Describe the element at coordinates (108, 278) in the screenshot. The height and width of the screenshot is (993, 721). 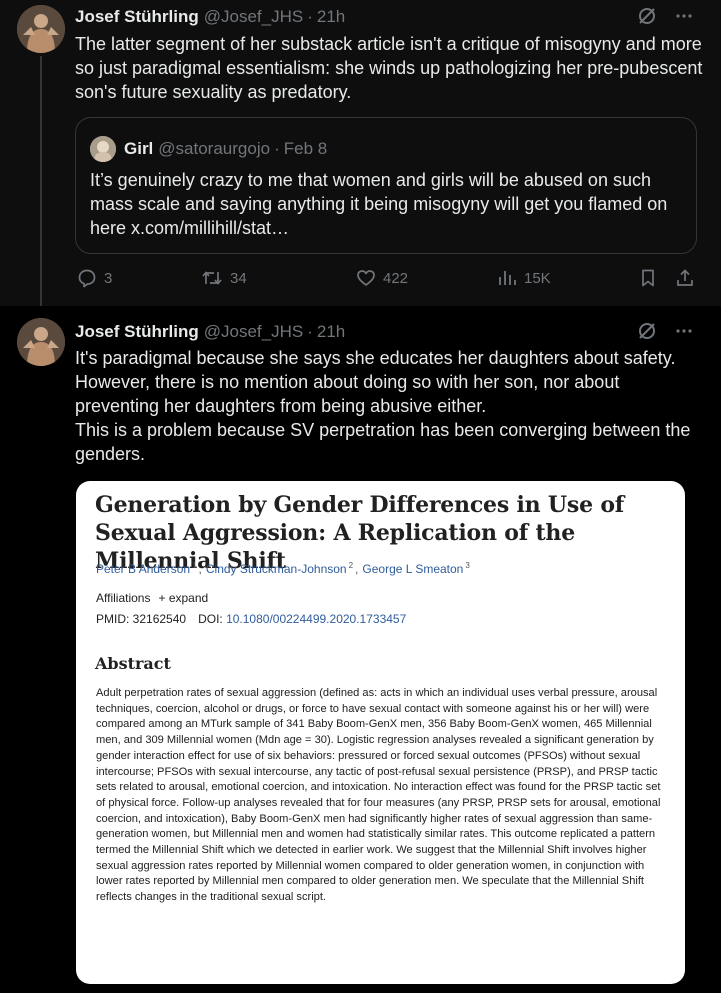
I see `reply-count: 3` at that location.